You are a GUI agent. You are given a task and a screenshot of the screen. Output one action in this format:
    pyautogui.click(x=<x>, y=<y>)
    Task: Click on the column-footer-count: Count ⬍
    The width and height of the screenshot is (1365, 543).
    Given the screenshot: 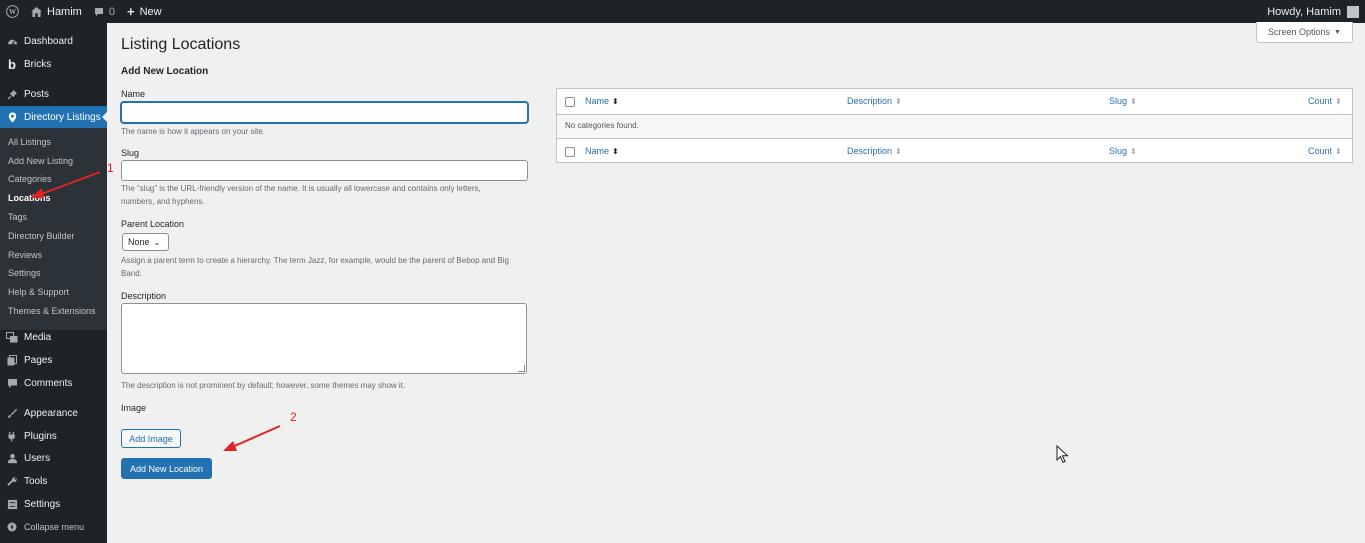 What is the action you would take?
    pyautogui.click(x=1325, y=151)
    